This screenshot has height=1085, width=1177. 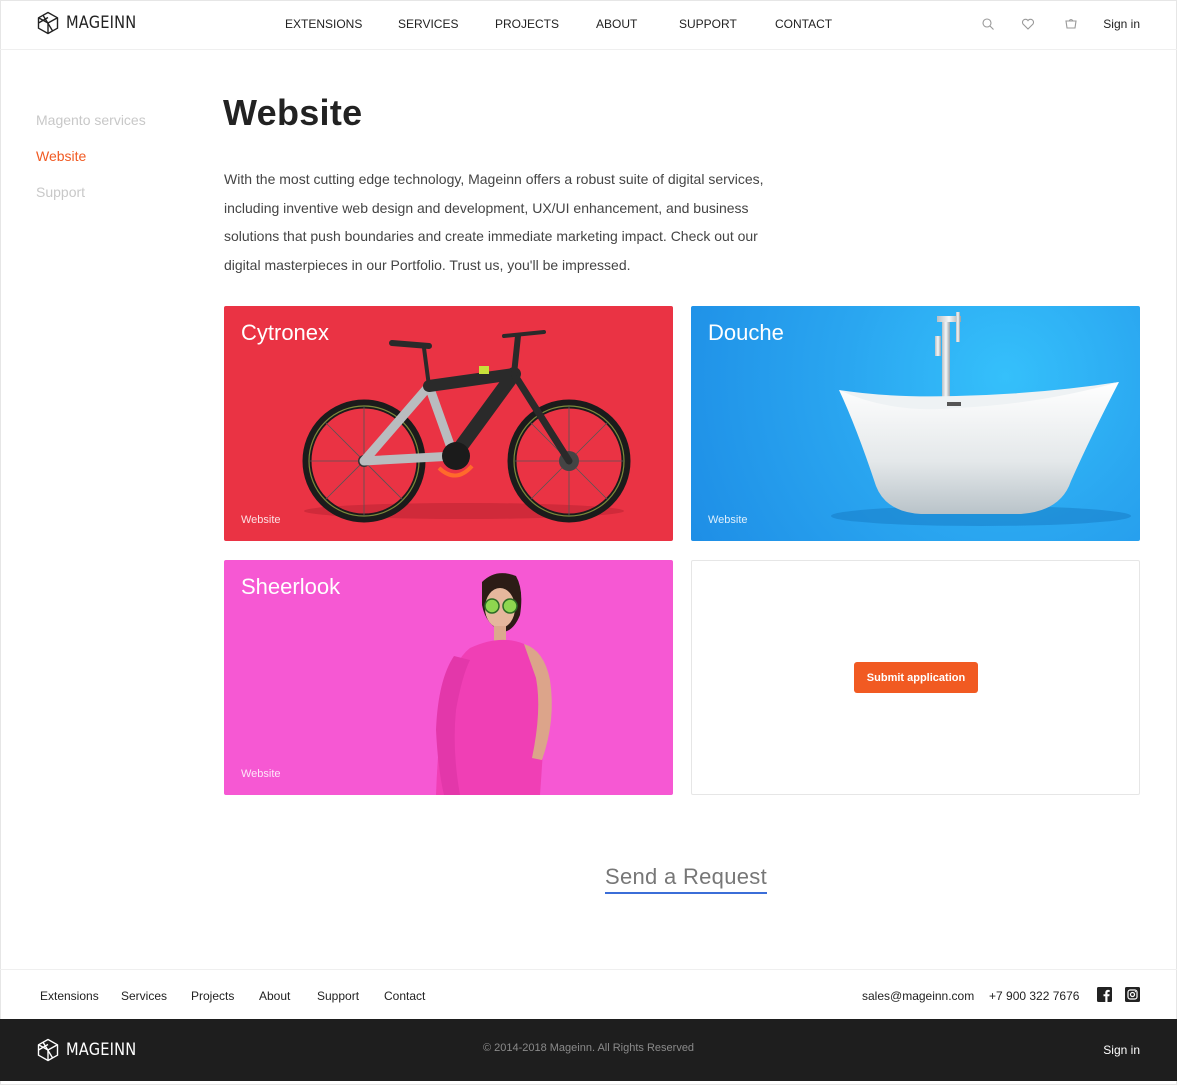 I want to click on nav-item-extensions: EXTENSIONS, so click(x=323, y=24).